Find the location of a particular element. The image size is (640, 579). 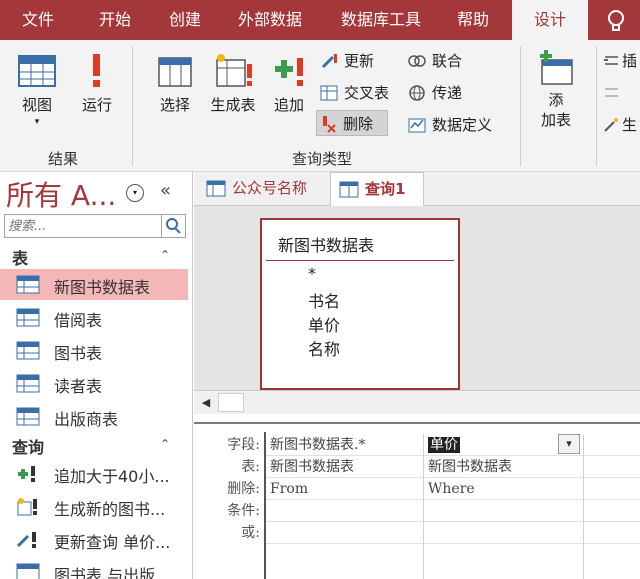

passthrough-button: 传递 is located at coordinates (434, 93).